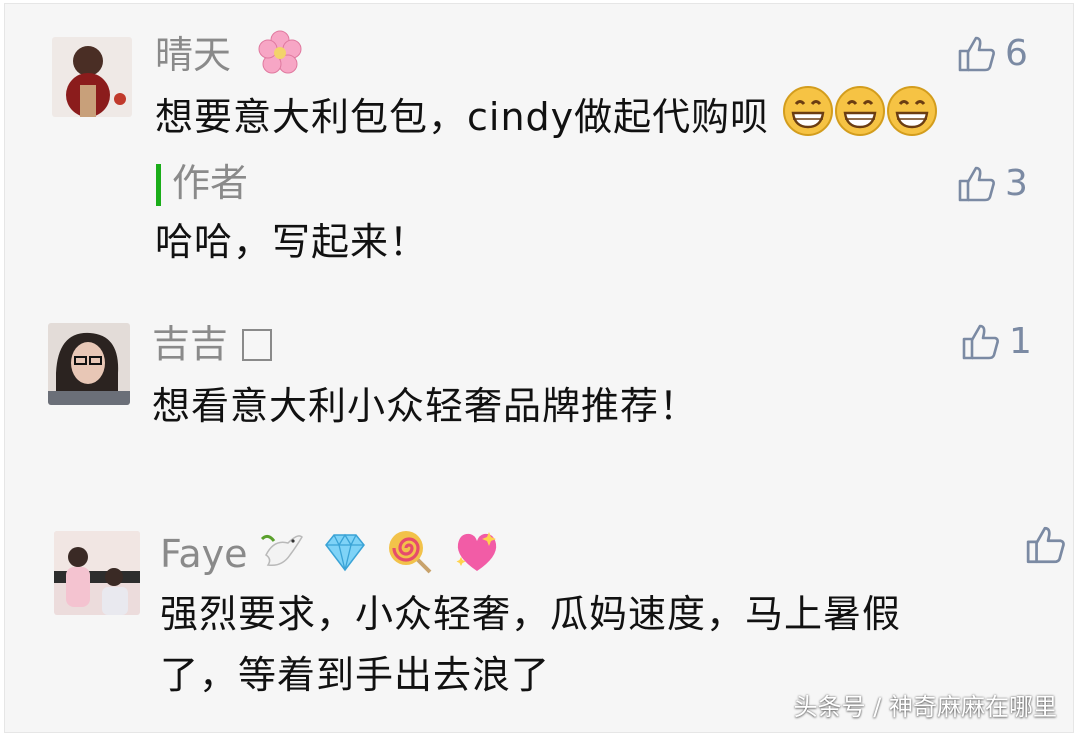 The width and height of the screenshot is (1080, 740). What do you see at coordinates (1016, 183) in the screenshot?
I see `like-count: 3` at bounding box center [1016, 183].